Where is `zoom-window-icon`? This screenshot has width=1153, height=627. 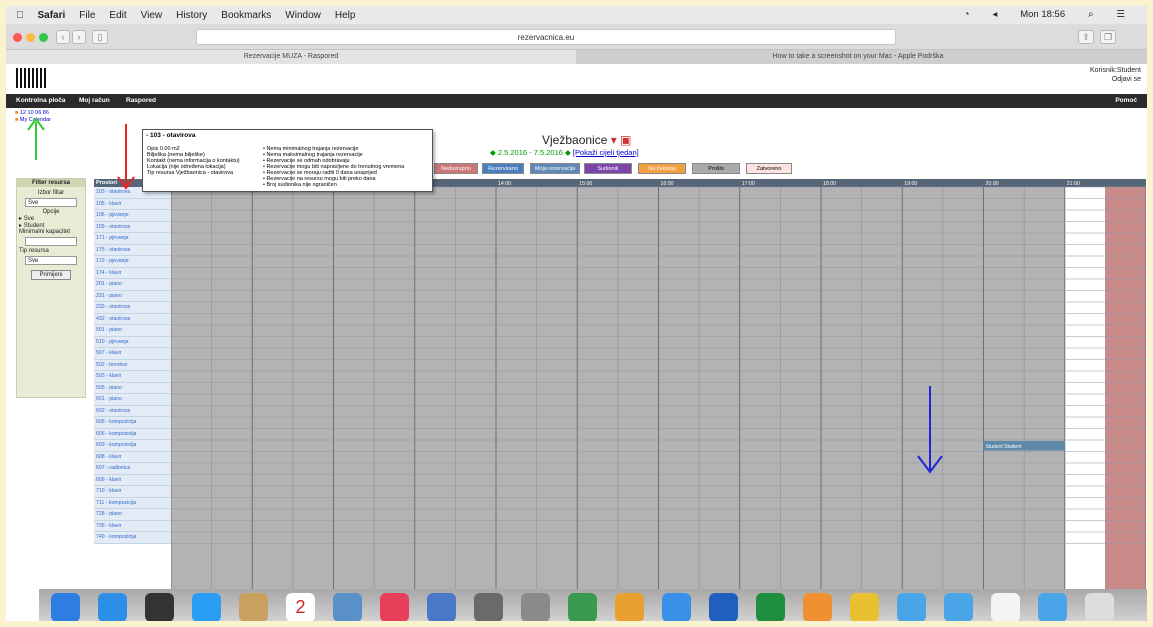
zoom-window-icon is located at coordinates (43, 37).